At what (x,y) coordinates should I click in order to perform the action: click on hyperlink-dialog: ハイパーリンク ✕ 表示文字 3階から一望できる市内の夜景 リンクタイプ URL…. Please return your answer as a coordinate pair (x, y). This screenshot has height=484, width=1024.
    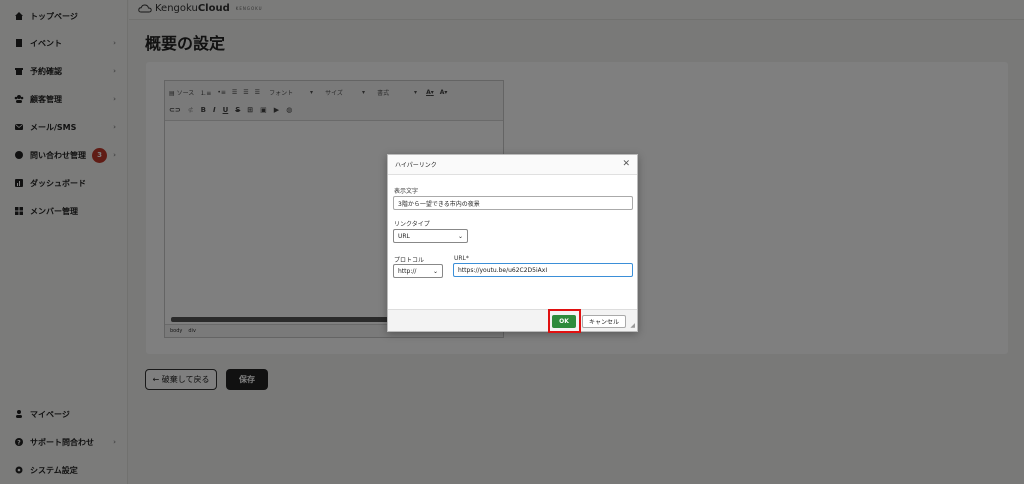
    Looking at the image, I should click on (512, 243).